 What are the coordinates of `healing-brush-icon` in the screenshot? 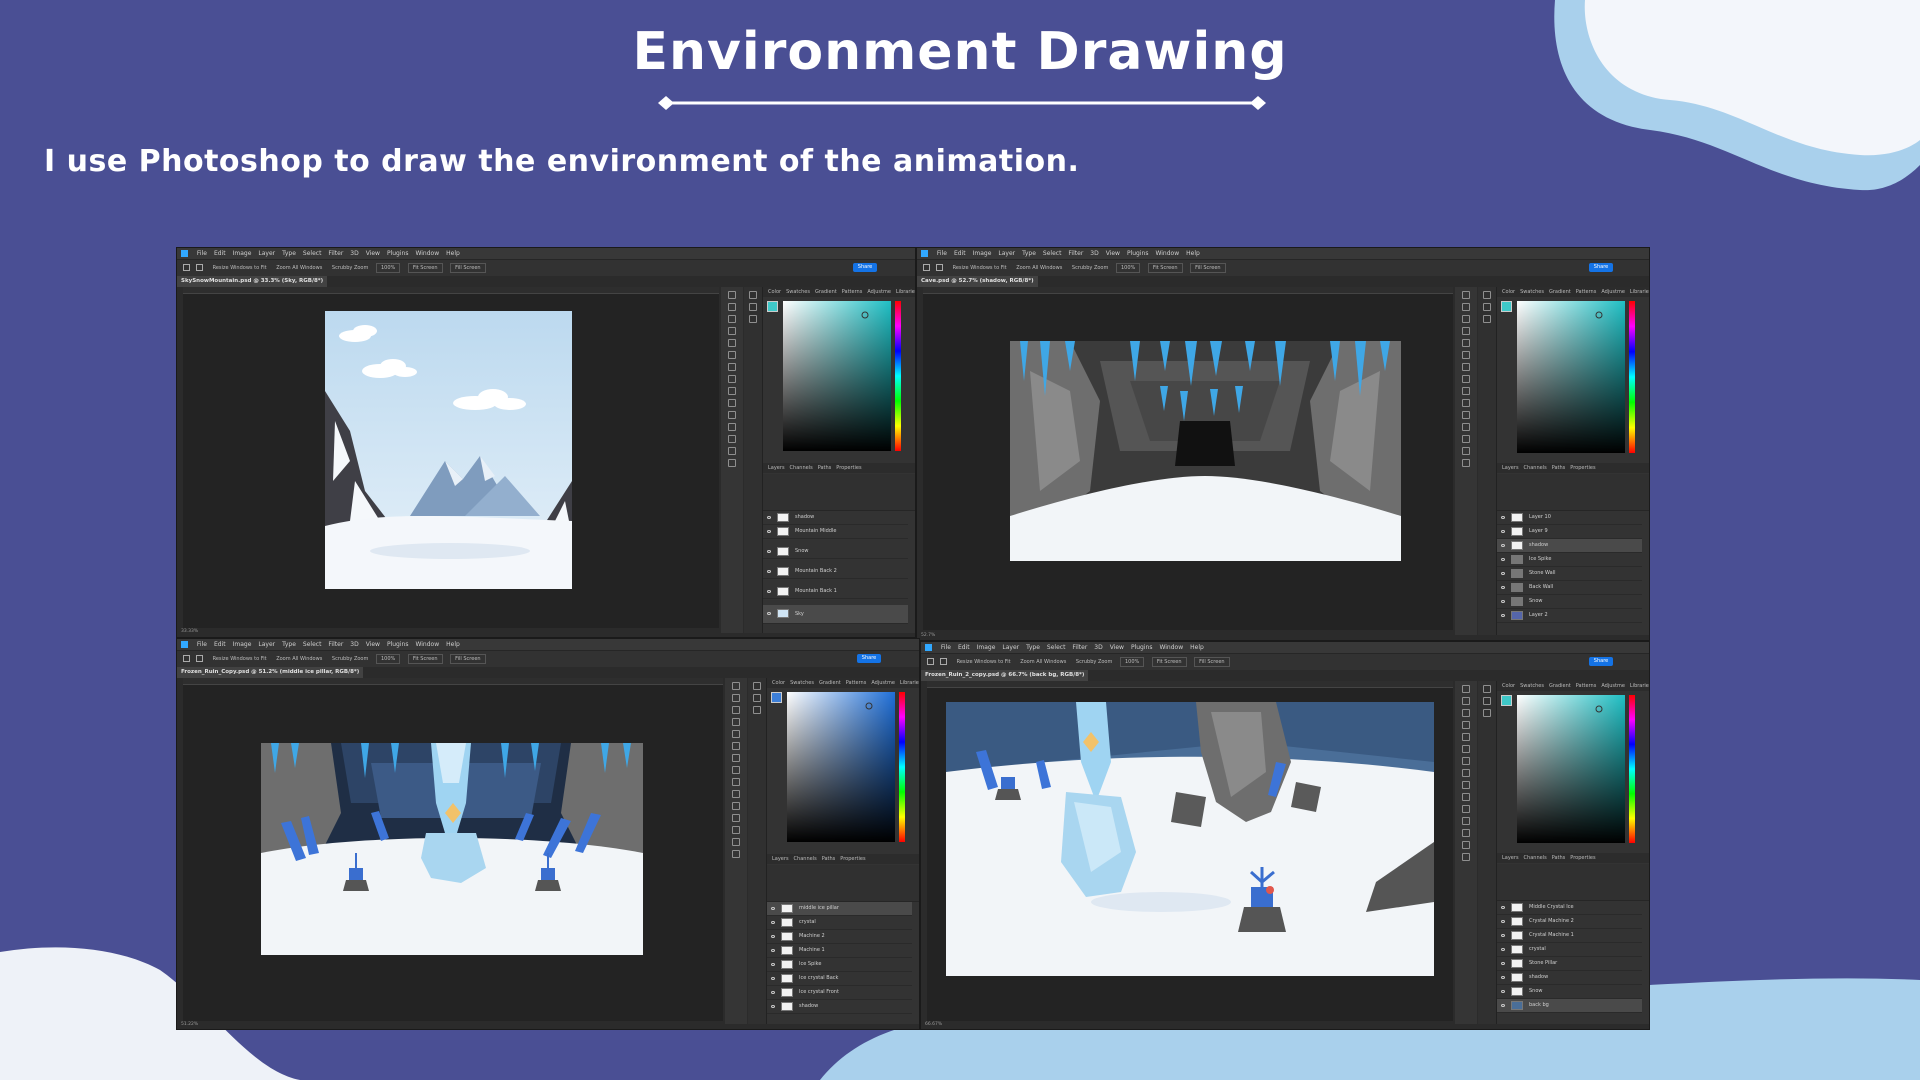 It's located at (1466, 761).